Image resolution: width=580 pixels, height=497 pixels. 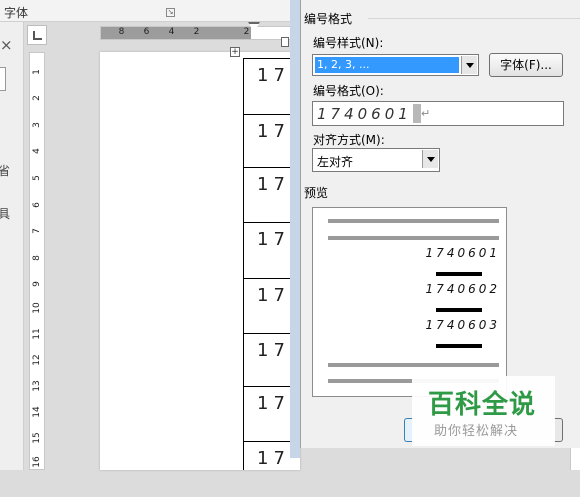 What do you see at coordinates (37, 438) in the screenshot?
I see `ruler-tick: 15` at bounding box center [37, 438].